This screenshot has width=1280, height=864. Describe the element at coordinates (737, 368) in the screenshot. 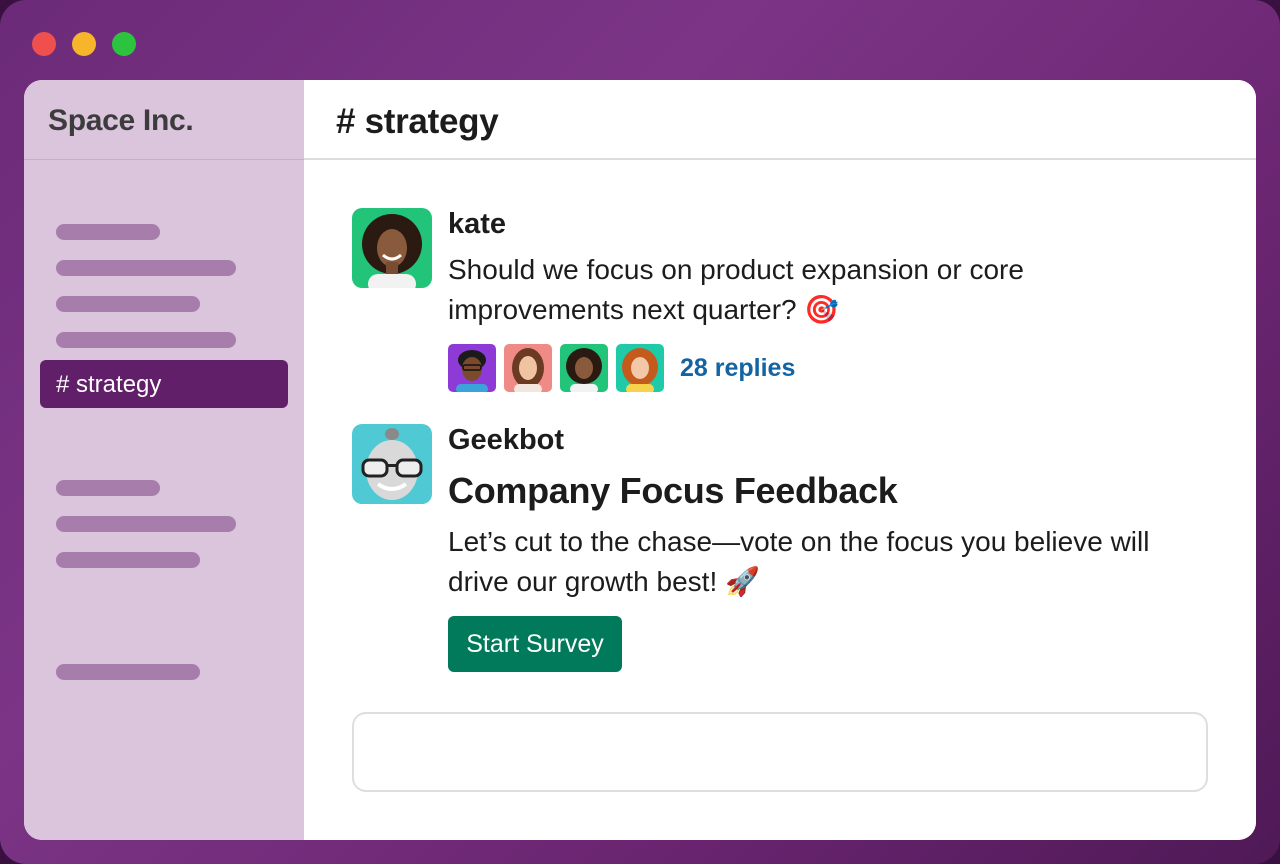

I see `thread-replies-link: 28 replies` at that location.